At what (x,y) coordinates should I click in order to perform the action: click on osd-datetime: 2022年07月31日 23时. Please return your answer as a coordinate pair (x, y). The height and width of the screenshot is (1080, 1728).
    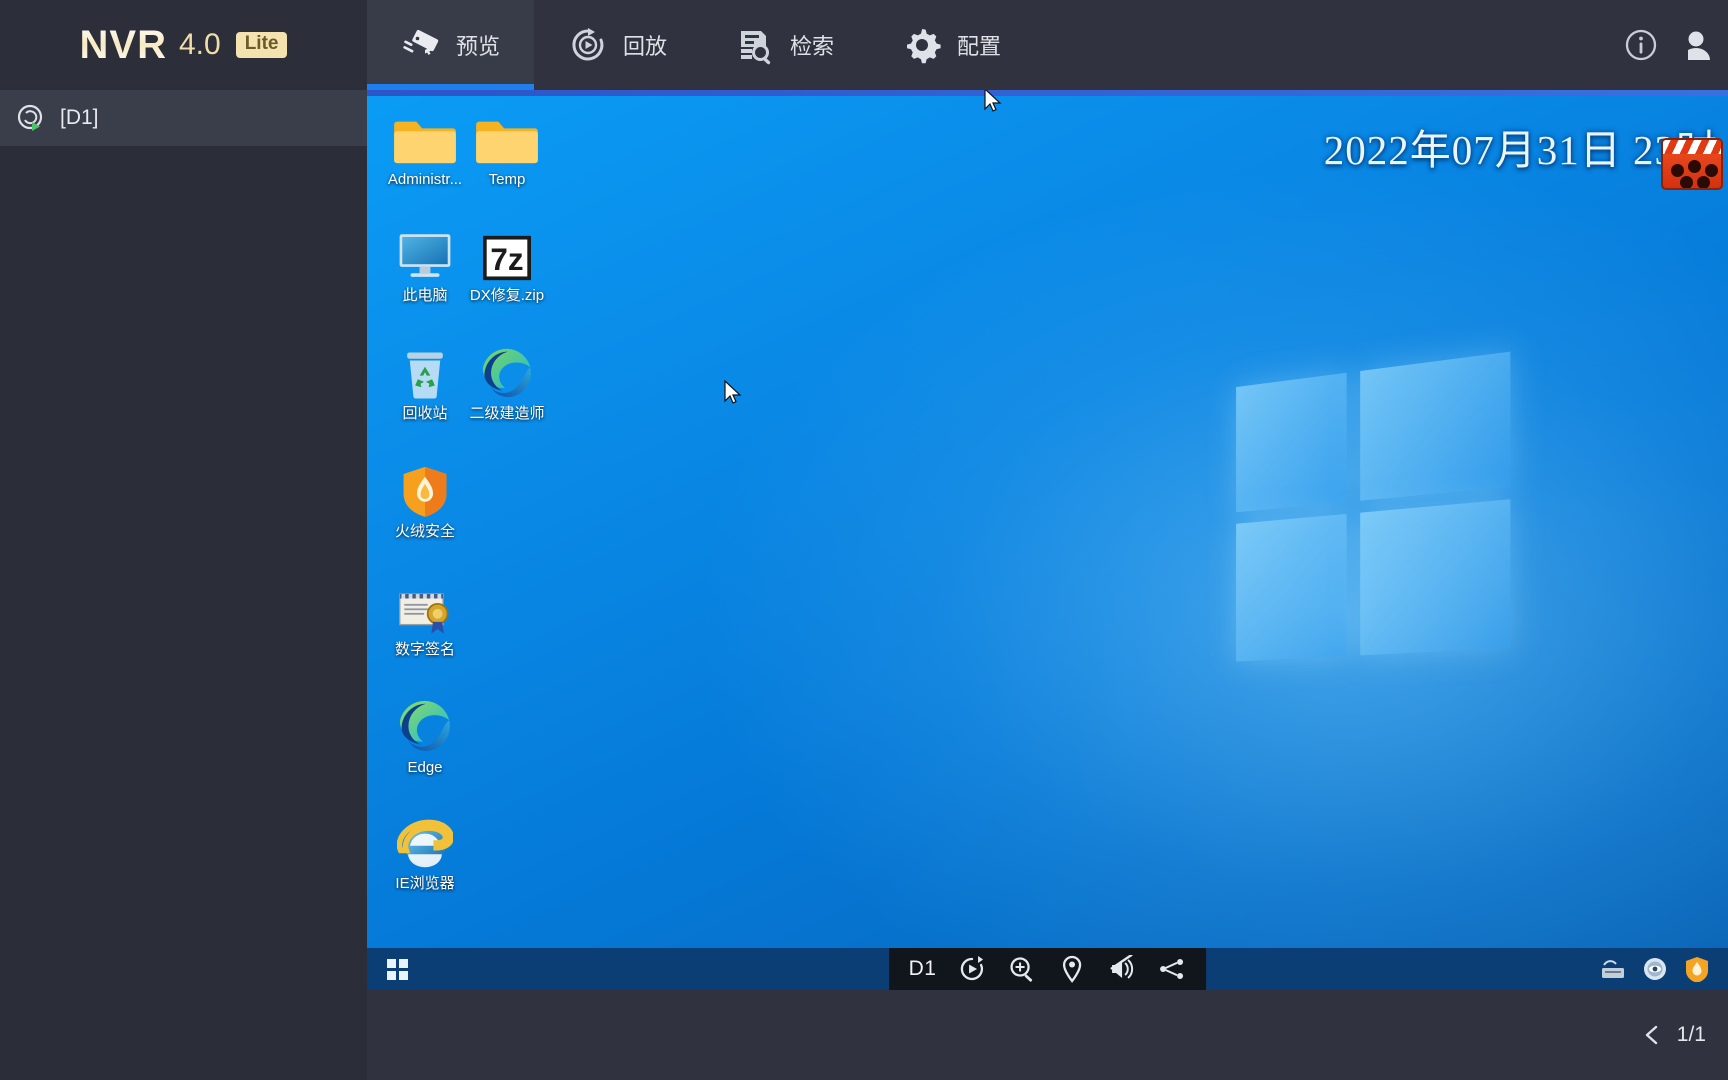
    Looking at the image, I should click on (1520, 150).